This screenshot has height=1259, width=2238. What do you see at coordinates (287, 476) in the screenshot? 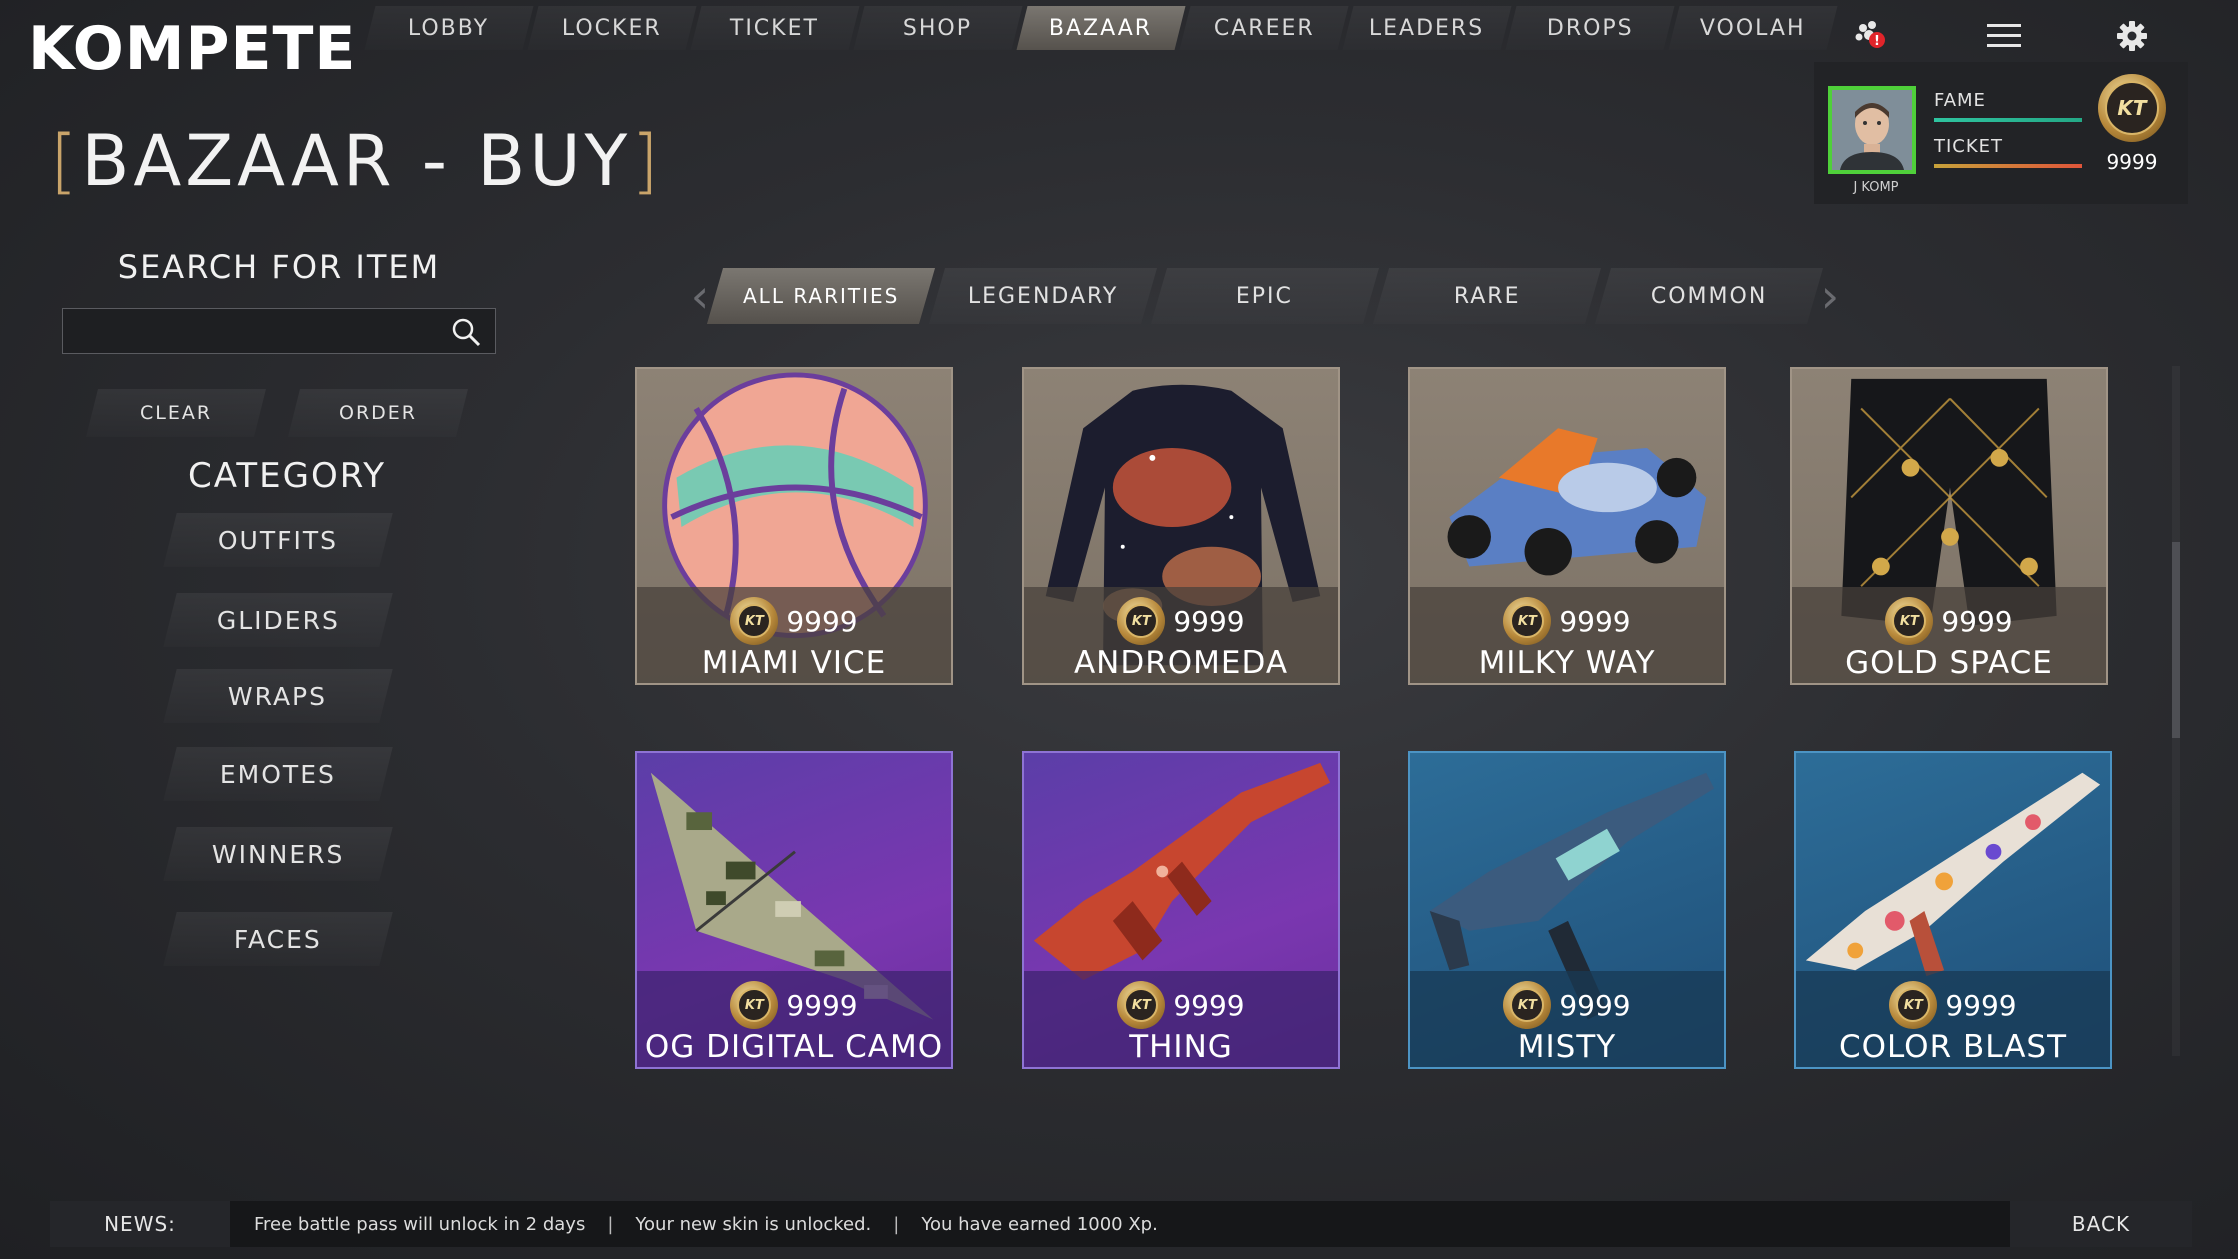
I see `category-heading: CATEGORY` at bounding box center [287, 476].